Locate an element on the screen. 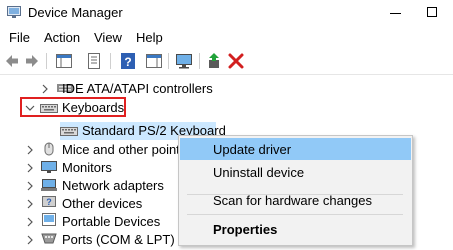  tree-item-label: Monitors is located at coordinates (87, 167).